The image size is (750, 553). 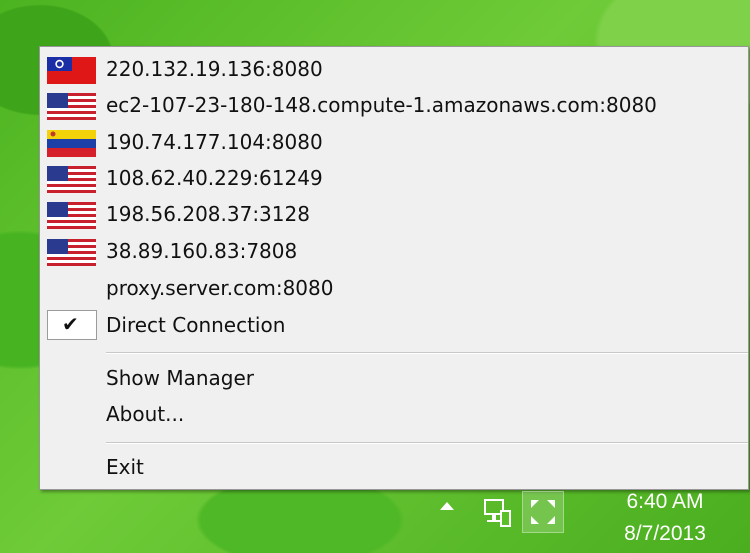 What do you see at coordinates (665, 533) in the screenshot?
I see `clock-date: 8/7/2013` at bounding box center [665, 533].